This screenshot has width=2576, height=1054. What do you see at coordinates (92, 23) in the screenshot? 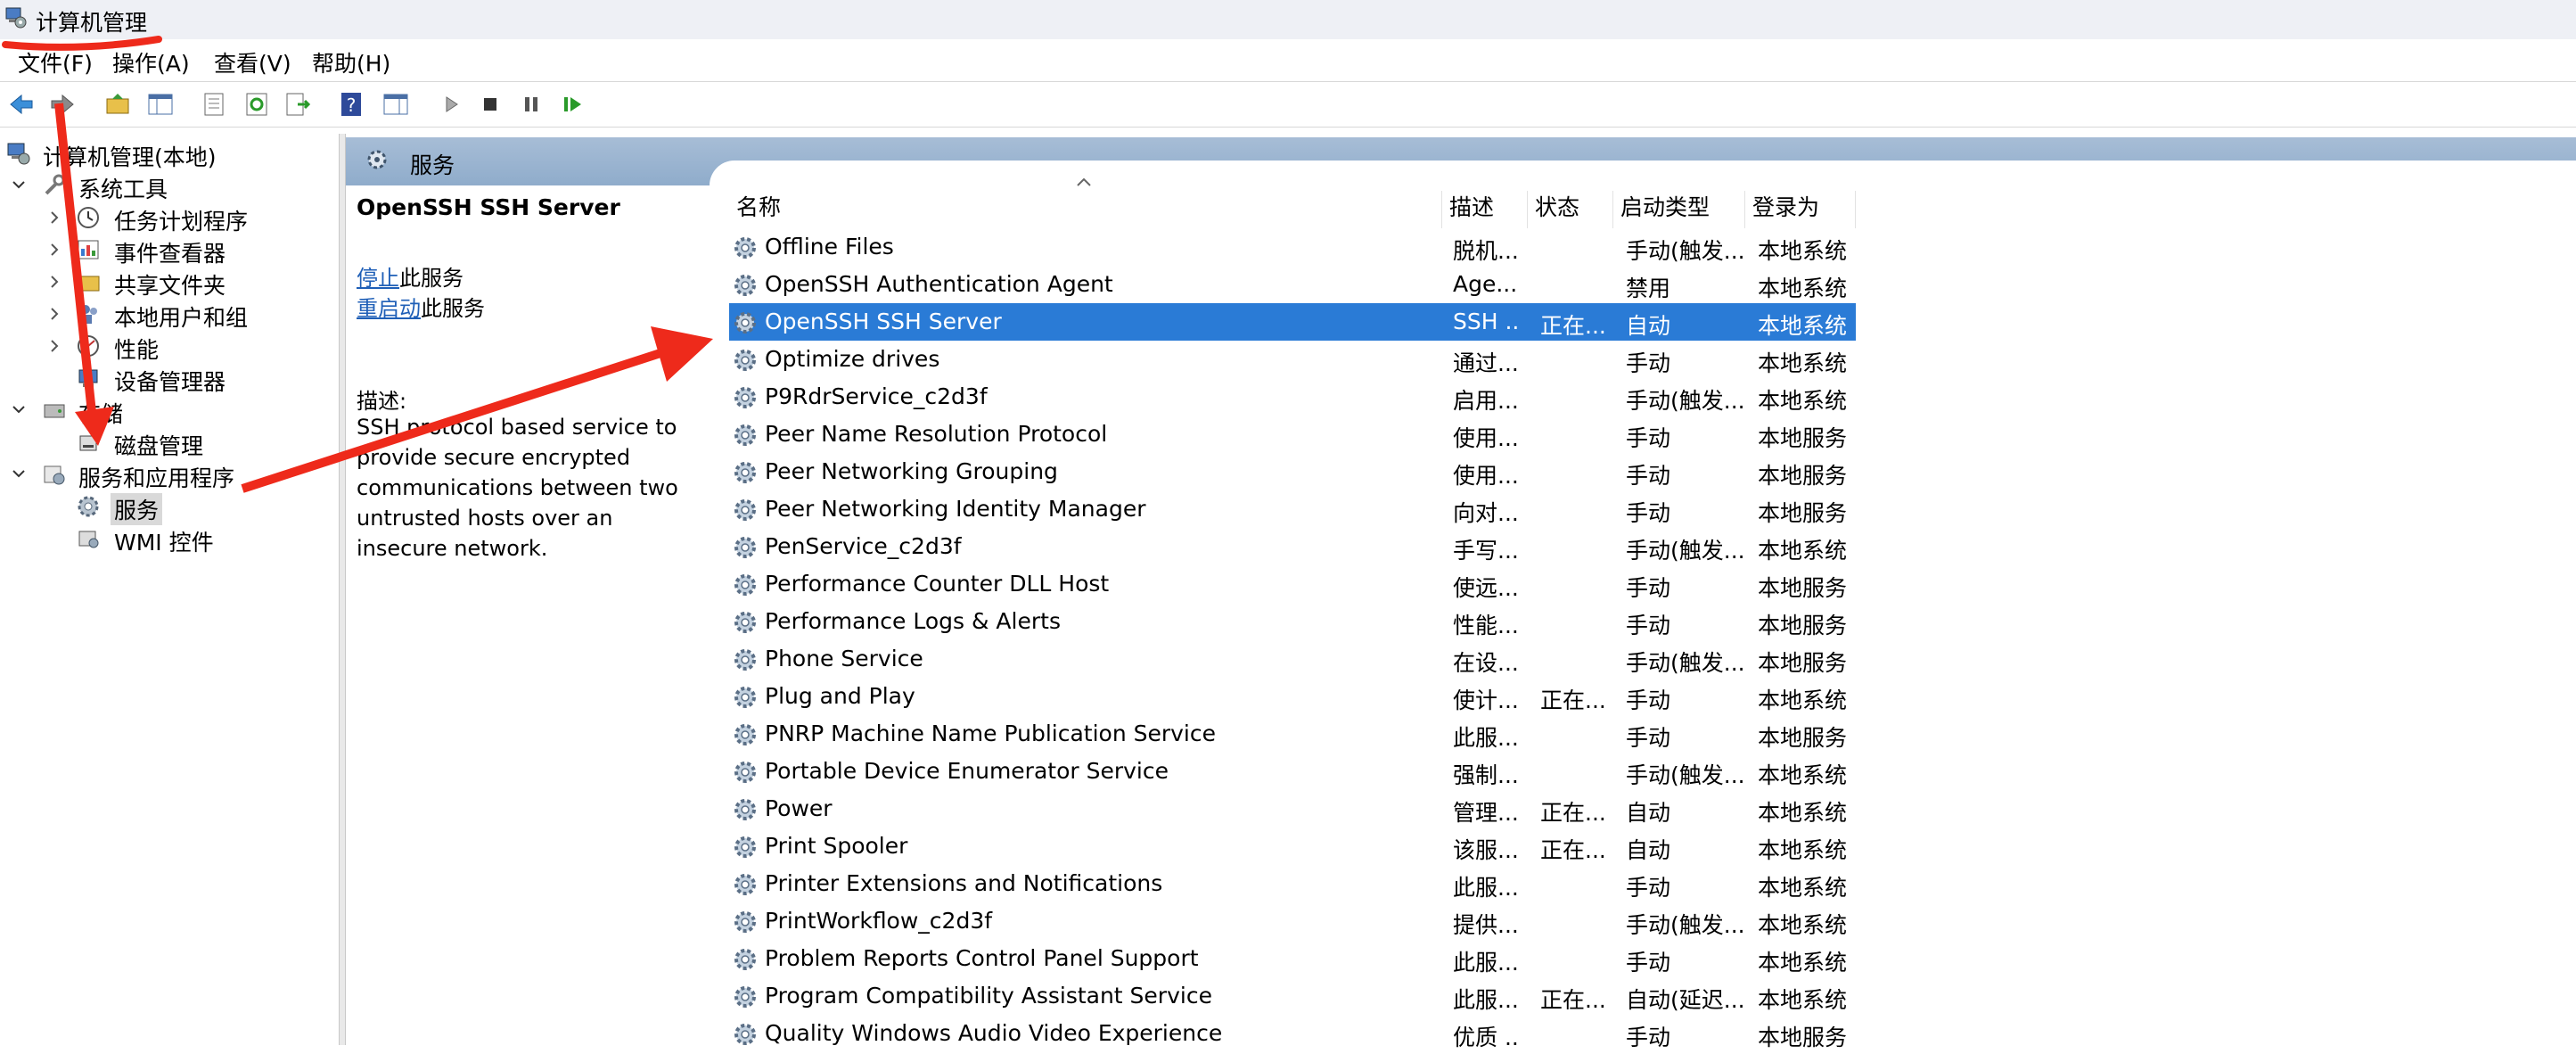
I see `window-title: 计算机管理` at bounding box center [92, 23].